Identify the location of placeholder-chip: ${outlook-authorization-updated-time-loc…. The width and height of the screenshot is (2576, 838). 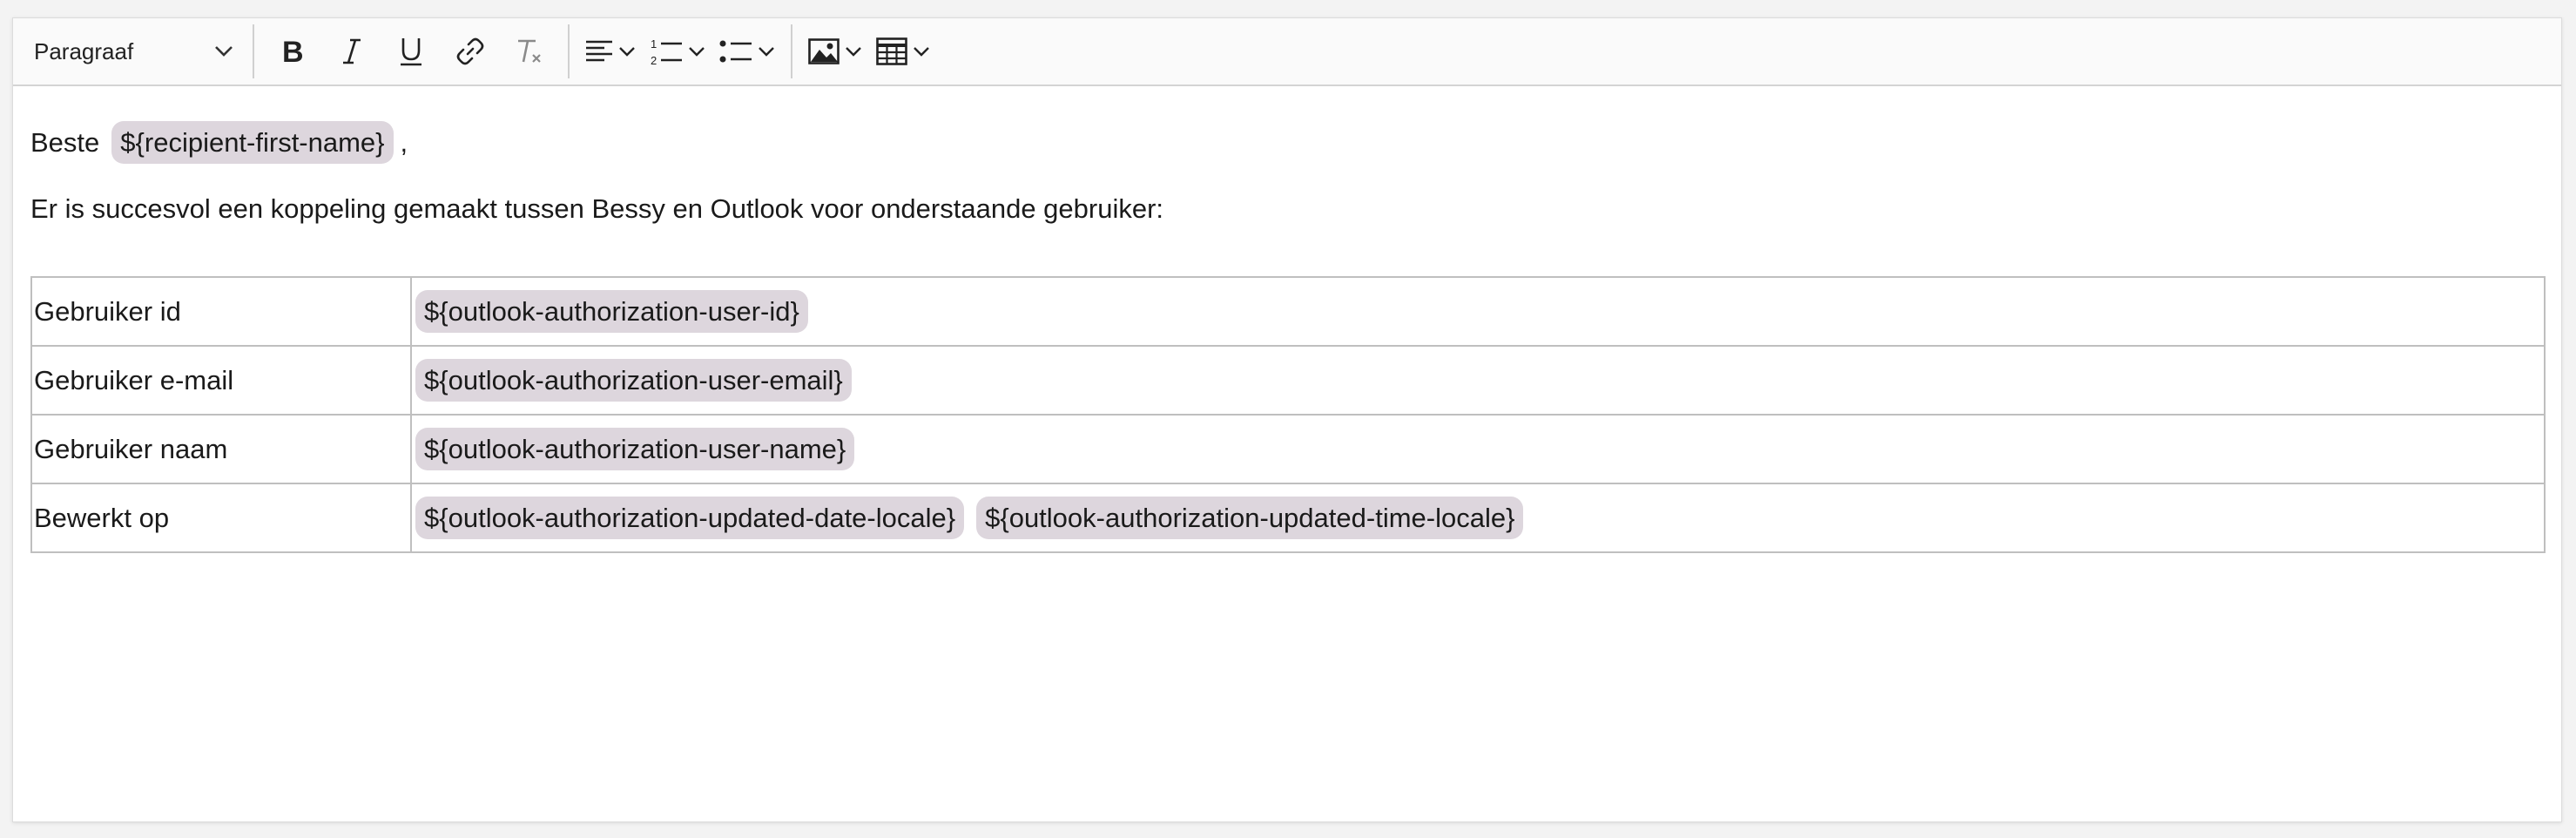
(1250, 518).